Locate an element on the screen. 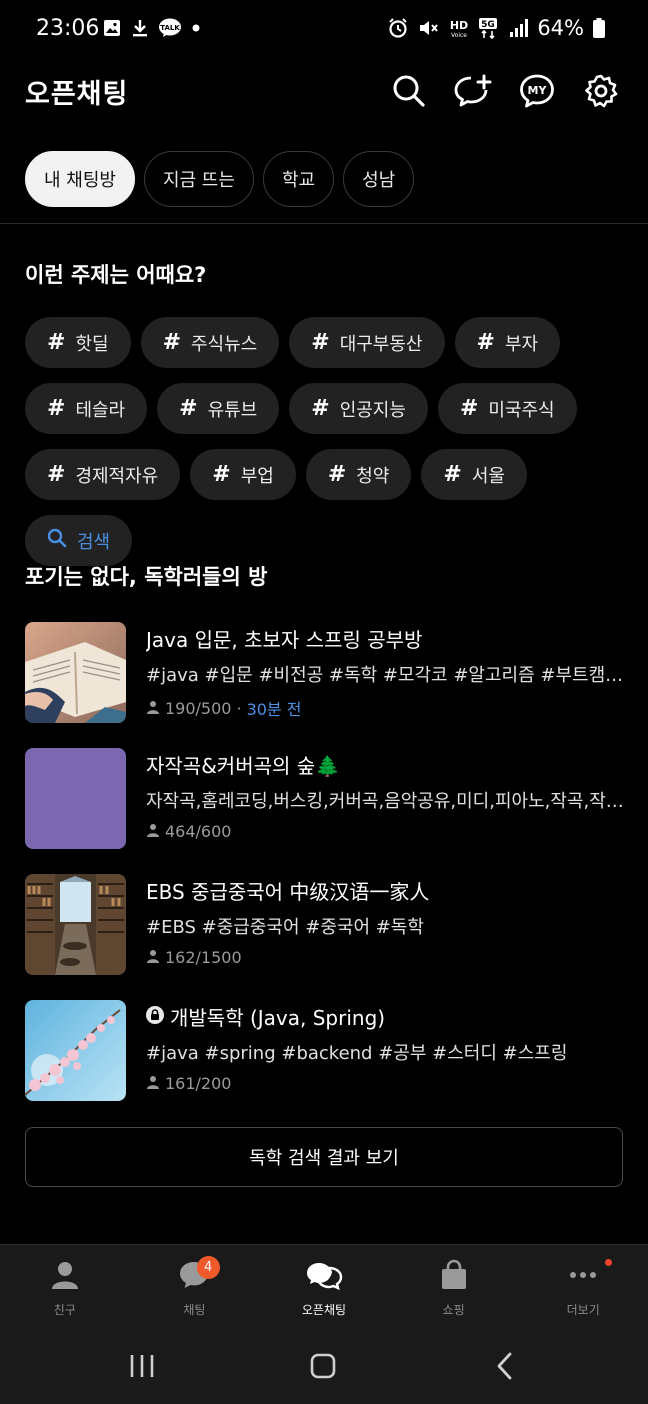  topic-chip: # 부자 is located at coordinates (507, 342).